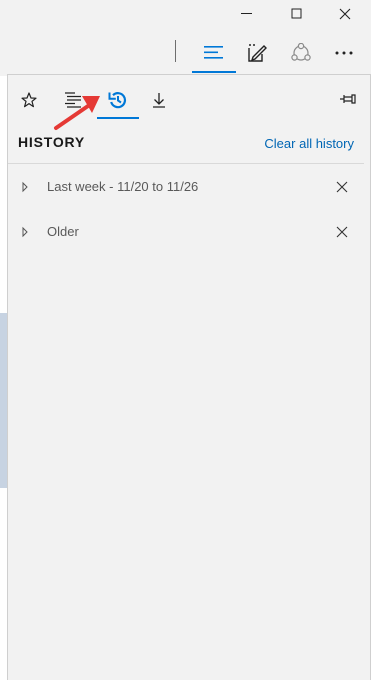  I want to click on header-divider, so click(186, 163).